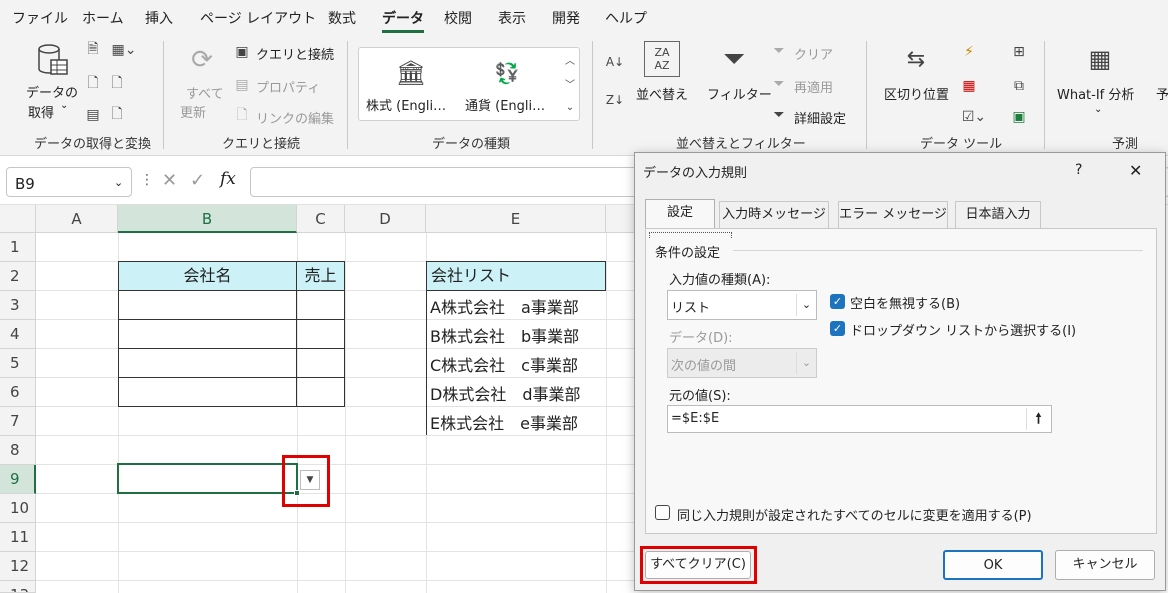 This screenshot has width=1168, height=593. Describe the element at coordinates (893, 215) in the screenshot. I see `tab-error-alert: エラー メッセージ` at that location.